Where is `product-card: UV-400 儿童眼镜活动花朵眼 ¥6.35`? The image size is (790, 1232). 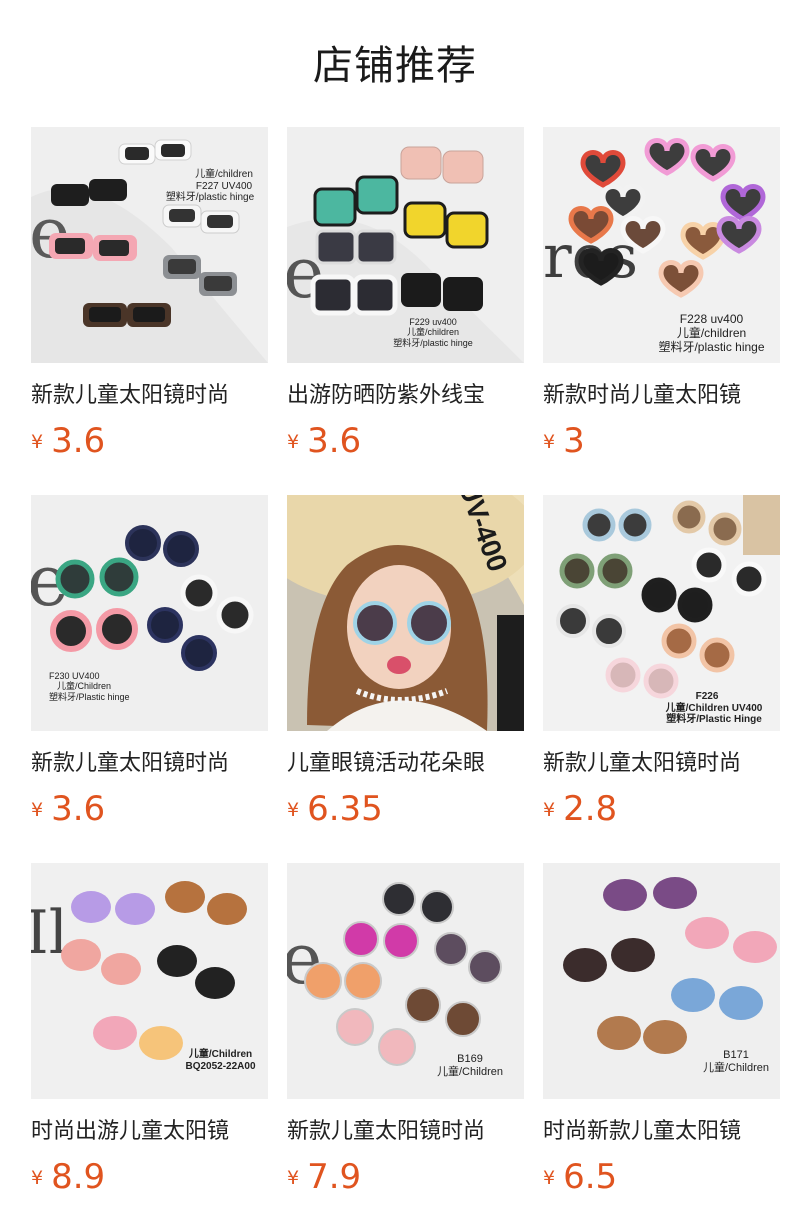 product-card: UV-400 儿童眼镜活动花朵眼 ¥6.35 is located at coordinates (405, 662).